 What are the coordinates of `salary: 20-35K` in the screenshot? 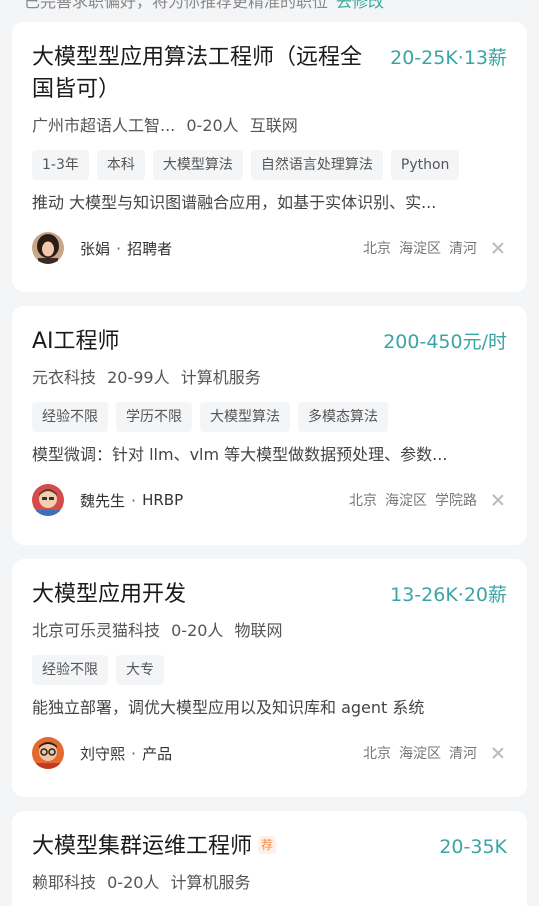 It's located at (473, 847).